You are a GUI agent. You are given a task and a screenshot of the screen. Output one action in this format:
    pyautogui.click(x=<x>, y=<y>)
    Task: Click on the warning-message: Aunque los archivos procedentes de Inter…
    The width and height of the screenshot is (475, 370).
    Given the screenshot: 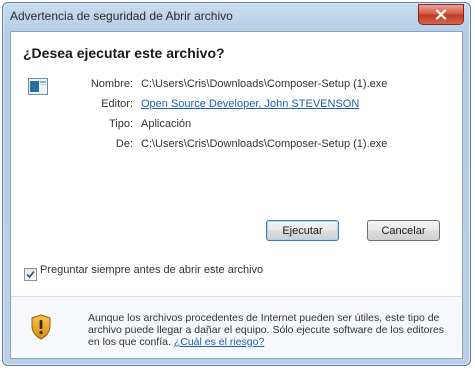 What is the action you would take?
    pyautogui.click(x=271, y=330)
    